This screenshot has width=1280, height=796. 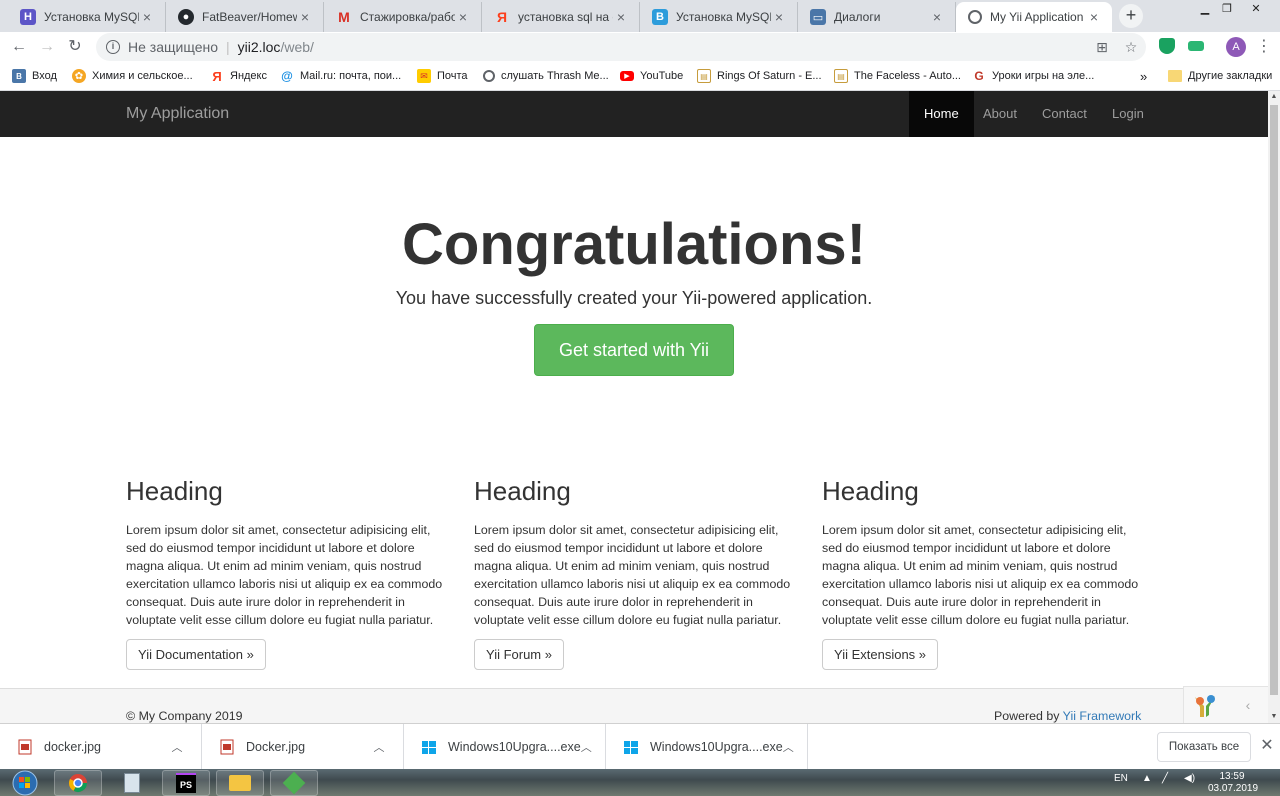 What do you see at coordinates (1175, 76) in the screenshot?
I see `folder-icon` at bounding box center [1175, 76].